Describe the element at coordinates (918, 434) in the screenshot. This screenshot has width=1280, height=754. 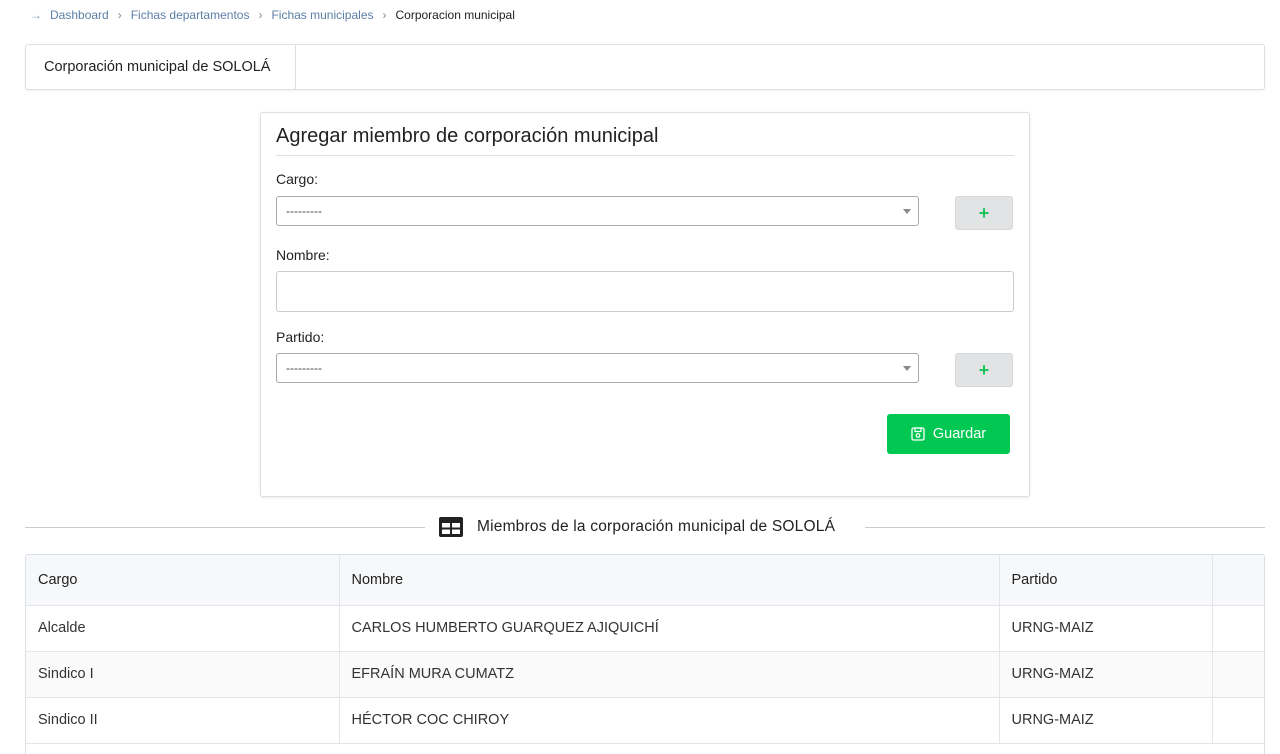
I see `floppy-disk-icon` at that location.